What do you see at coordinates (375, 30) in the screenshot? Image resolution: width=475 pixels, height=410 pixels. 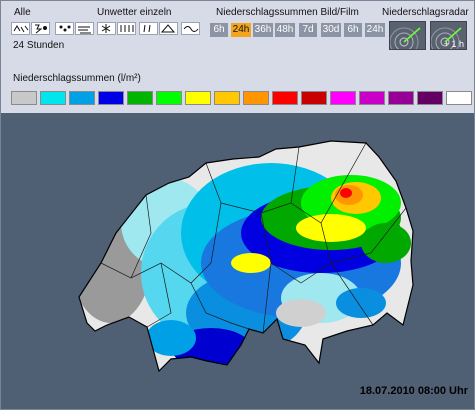 I see `film-button-24h: 24h` at bounding box center [375, 30].